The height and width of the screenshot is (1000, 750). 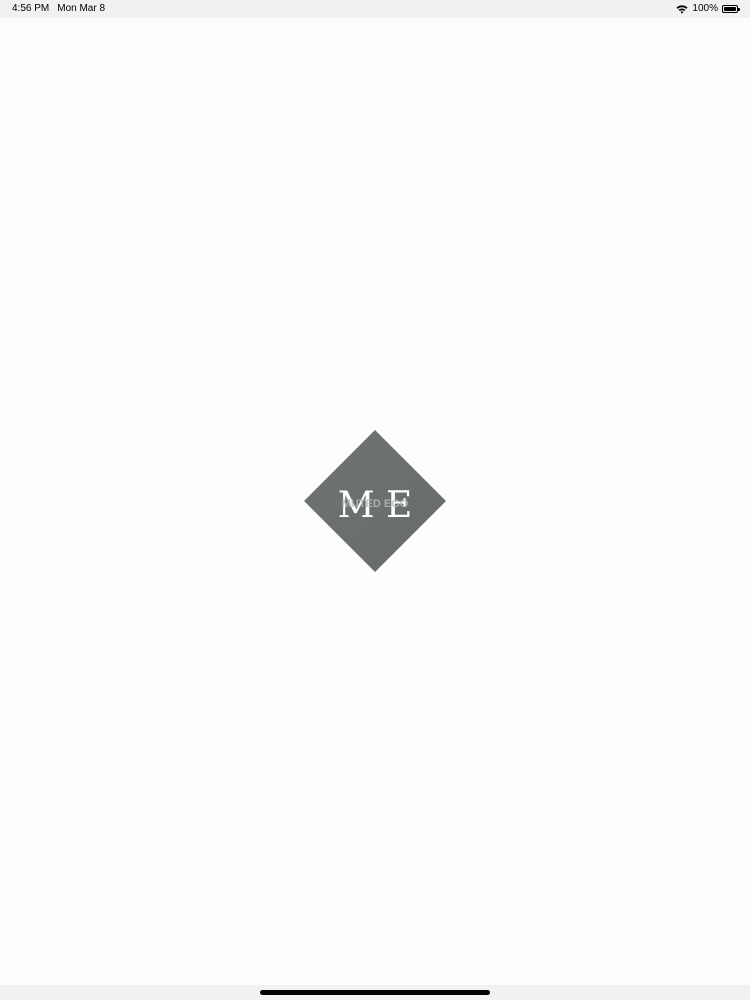 What do you see at coordinates (682, 9) in the screenshot?
I see `wifi-icon` at bounding box center [682, 9].